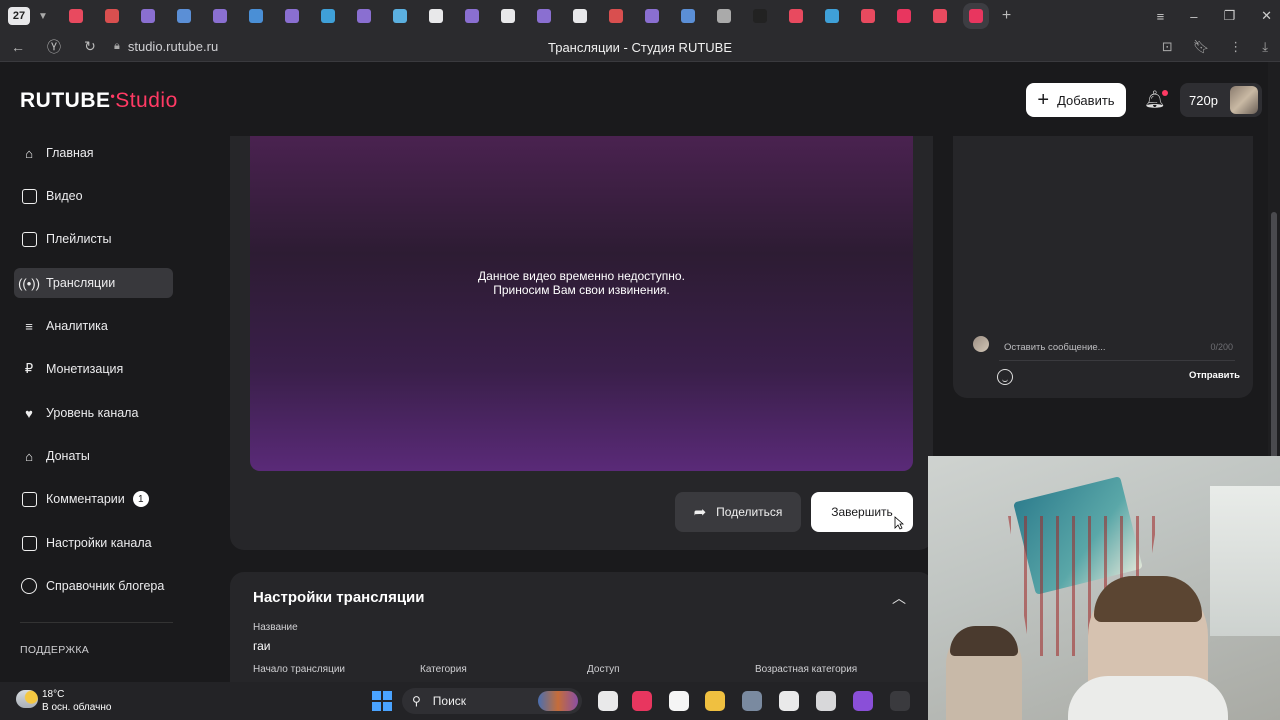  I want to click on yandex-icon: Ⓨ, so click(54, 47).